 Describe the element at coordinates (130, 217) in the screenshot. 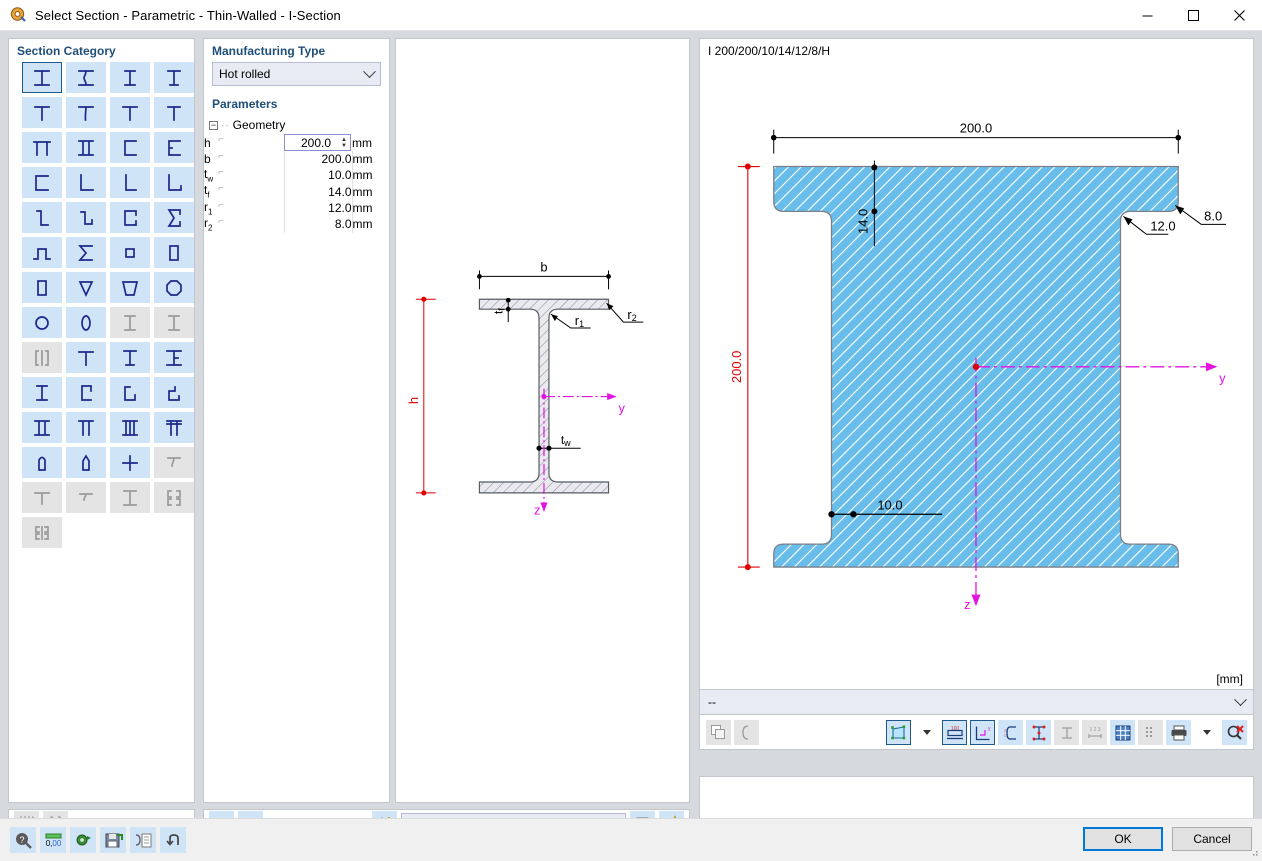

I see `section-category-item-c-section-lipped` at that location.